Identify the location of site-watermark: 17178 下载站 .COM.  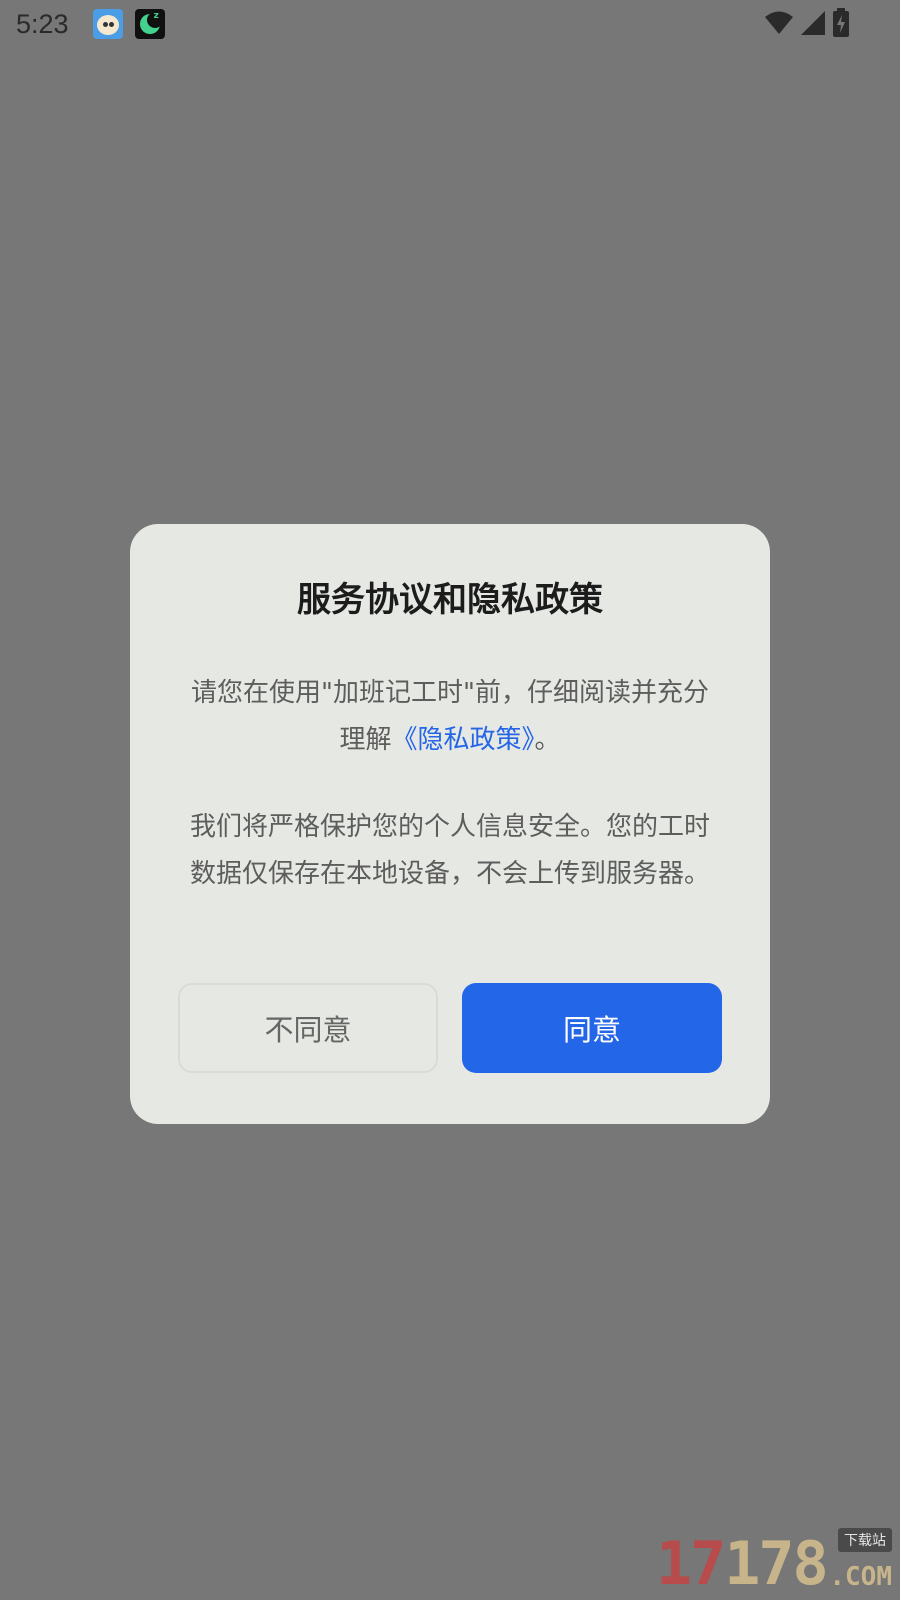
(774, 1561).